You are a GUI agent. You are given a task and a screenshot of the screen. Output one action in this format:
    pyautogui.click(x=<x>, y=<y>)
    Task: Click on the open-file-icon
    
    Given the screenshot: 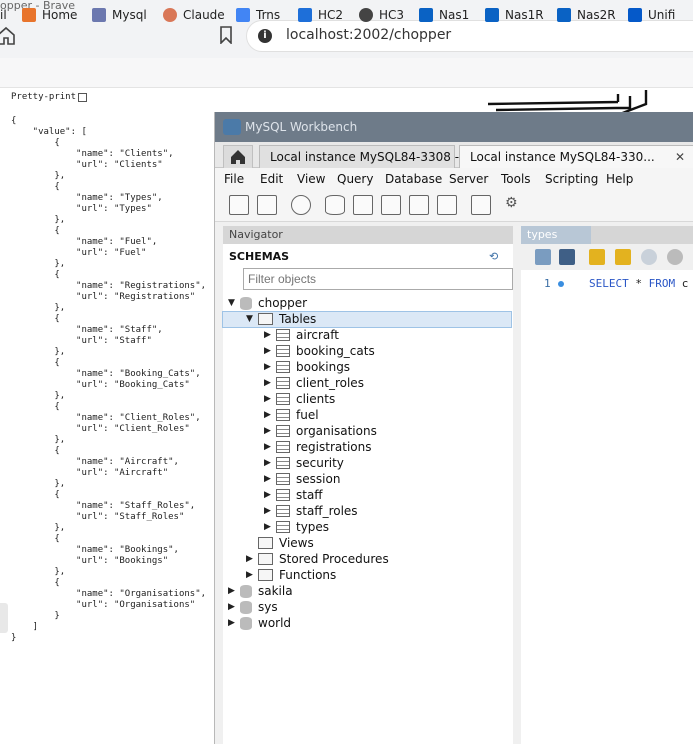 What is the action you would take?
    pyautogui.click(x=543, y=257)
    